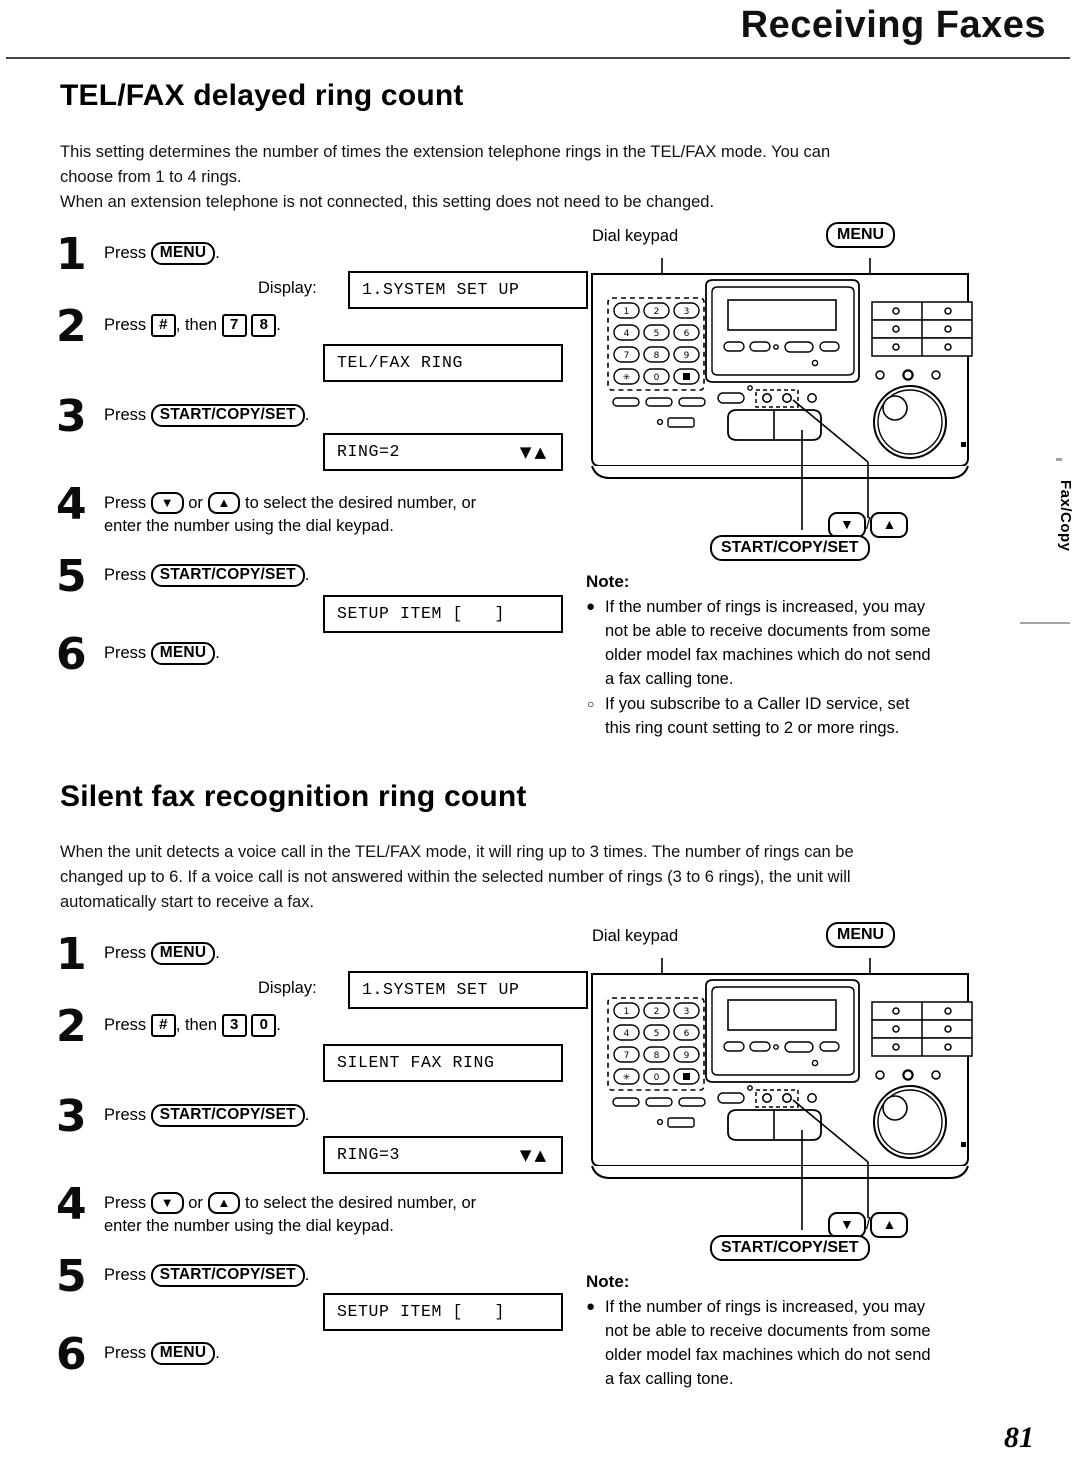 The width and height of the screenshot is (1080, 1477). Describe the element at coordinates (360, 503) in the screenshot. I see `step-text-tail: to select the desired number, or` at that location.